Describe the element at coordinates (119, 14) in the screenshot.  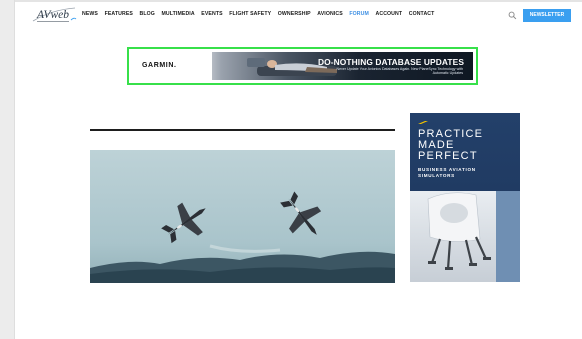
I see `nav-features: FEATURES` at that location.